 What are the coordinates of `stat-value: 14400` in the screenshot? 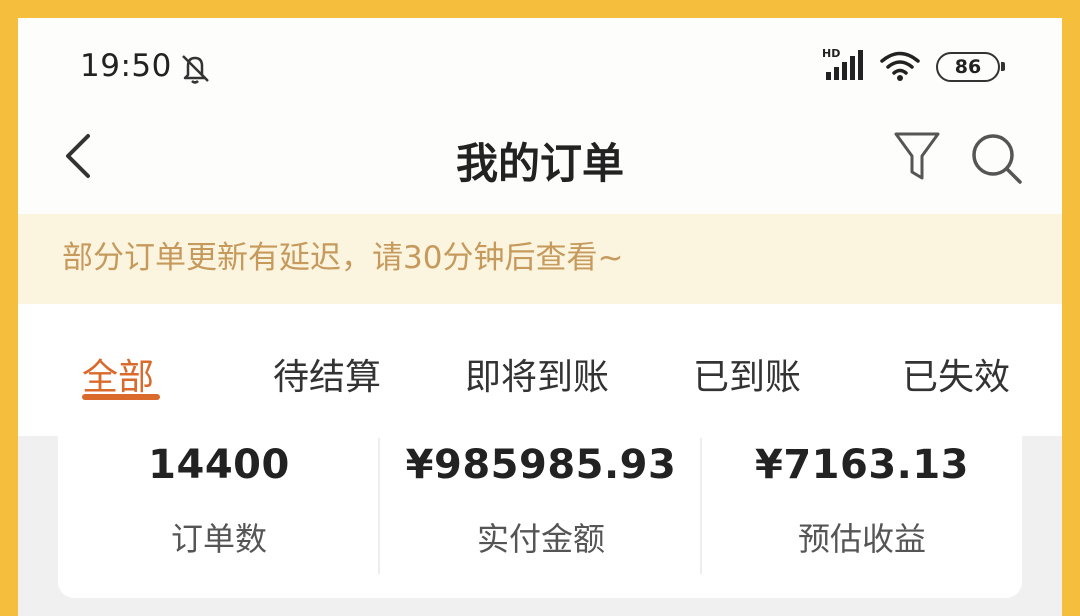 It's located at (219, 465).